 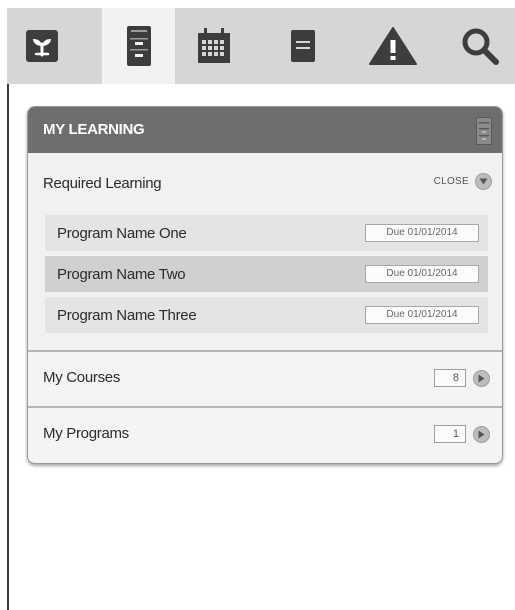 I want to click on my-programs-row: My Programs 1, so click(x=265, y=434).